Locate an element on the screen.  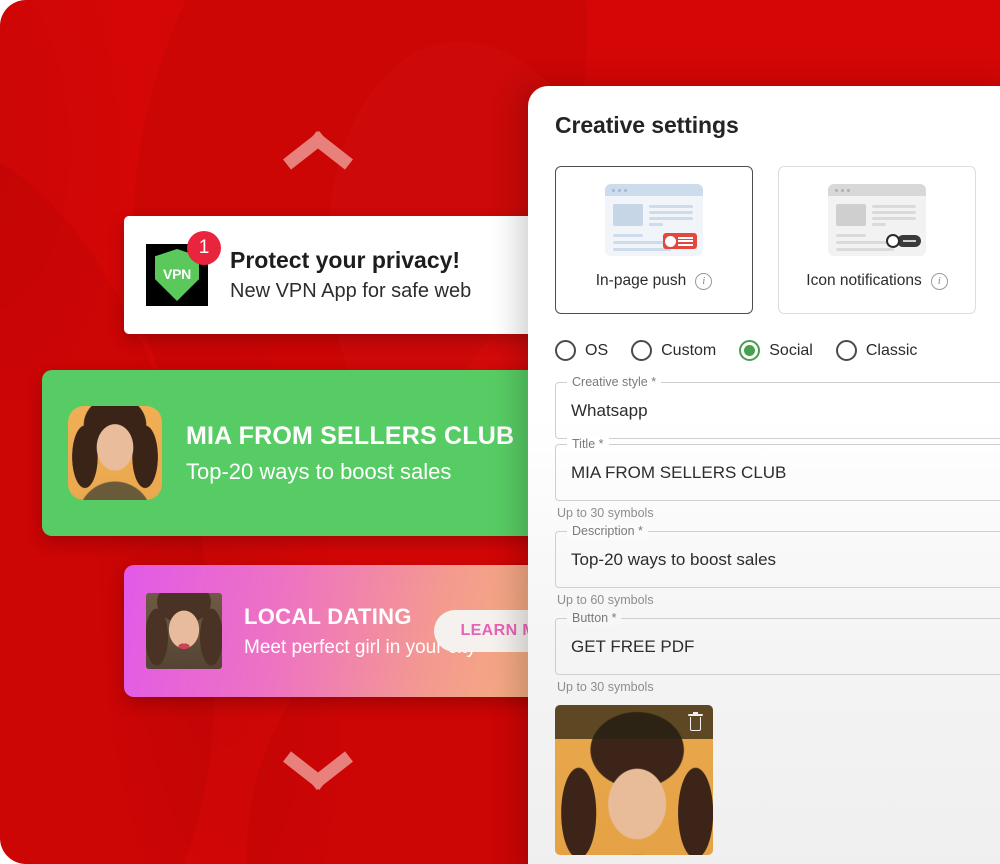
radio-label: Custom is located at coordinates (689, 350).